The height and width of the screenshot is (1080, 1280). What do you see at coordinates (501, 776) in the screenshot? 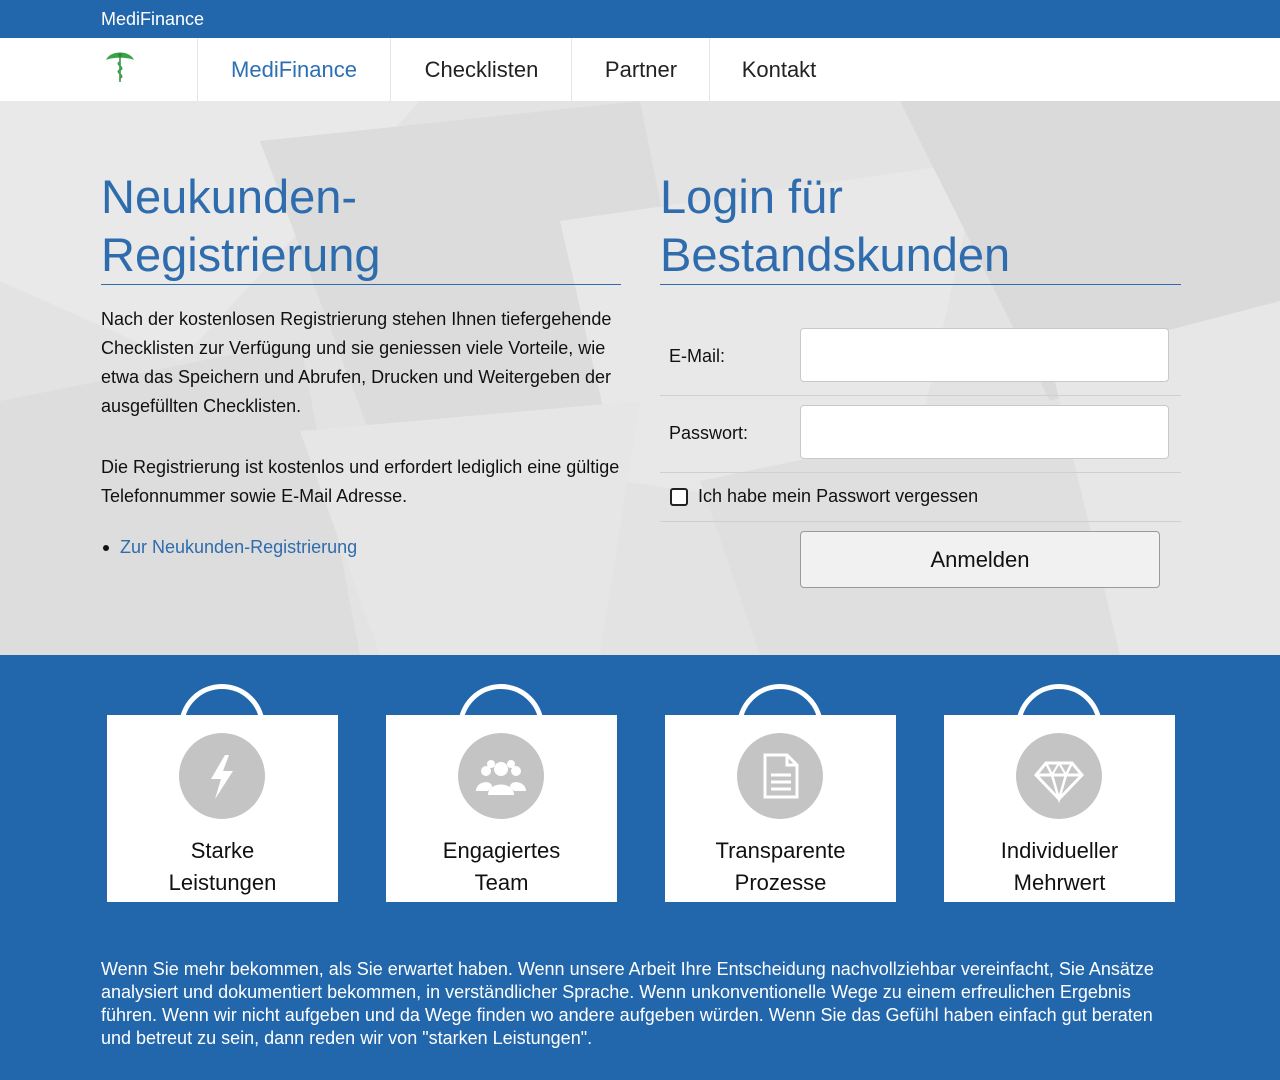
I see `team-icon` at bounding box center [501, 776].